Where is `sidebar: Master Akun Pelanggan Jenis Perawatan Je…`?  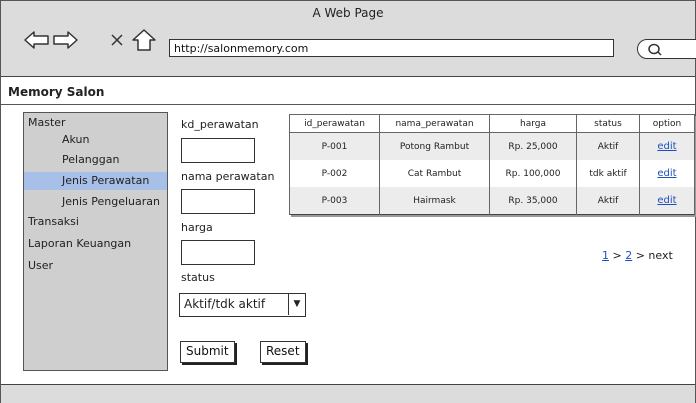 sidebar: Master Akun Pelanggan Jenis Perawatan Je… is located at coordinates (95, 241).